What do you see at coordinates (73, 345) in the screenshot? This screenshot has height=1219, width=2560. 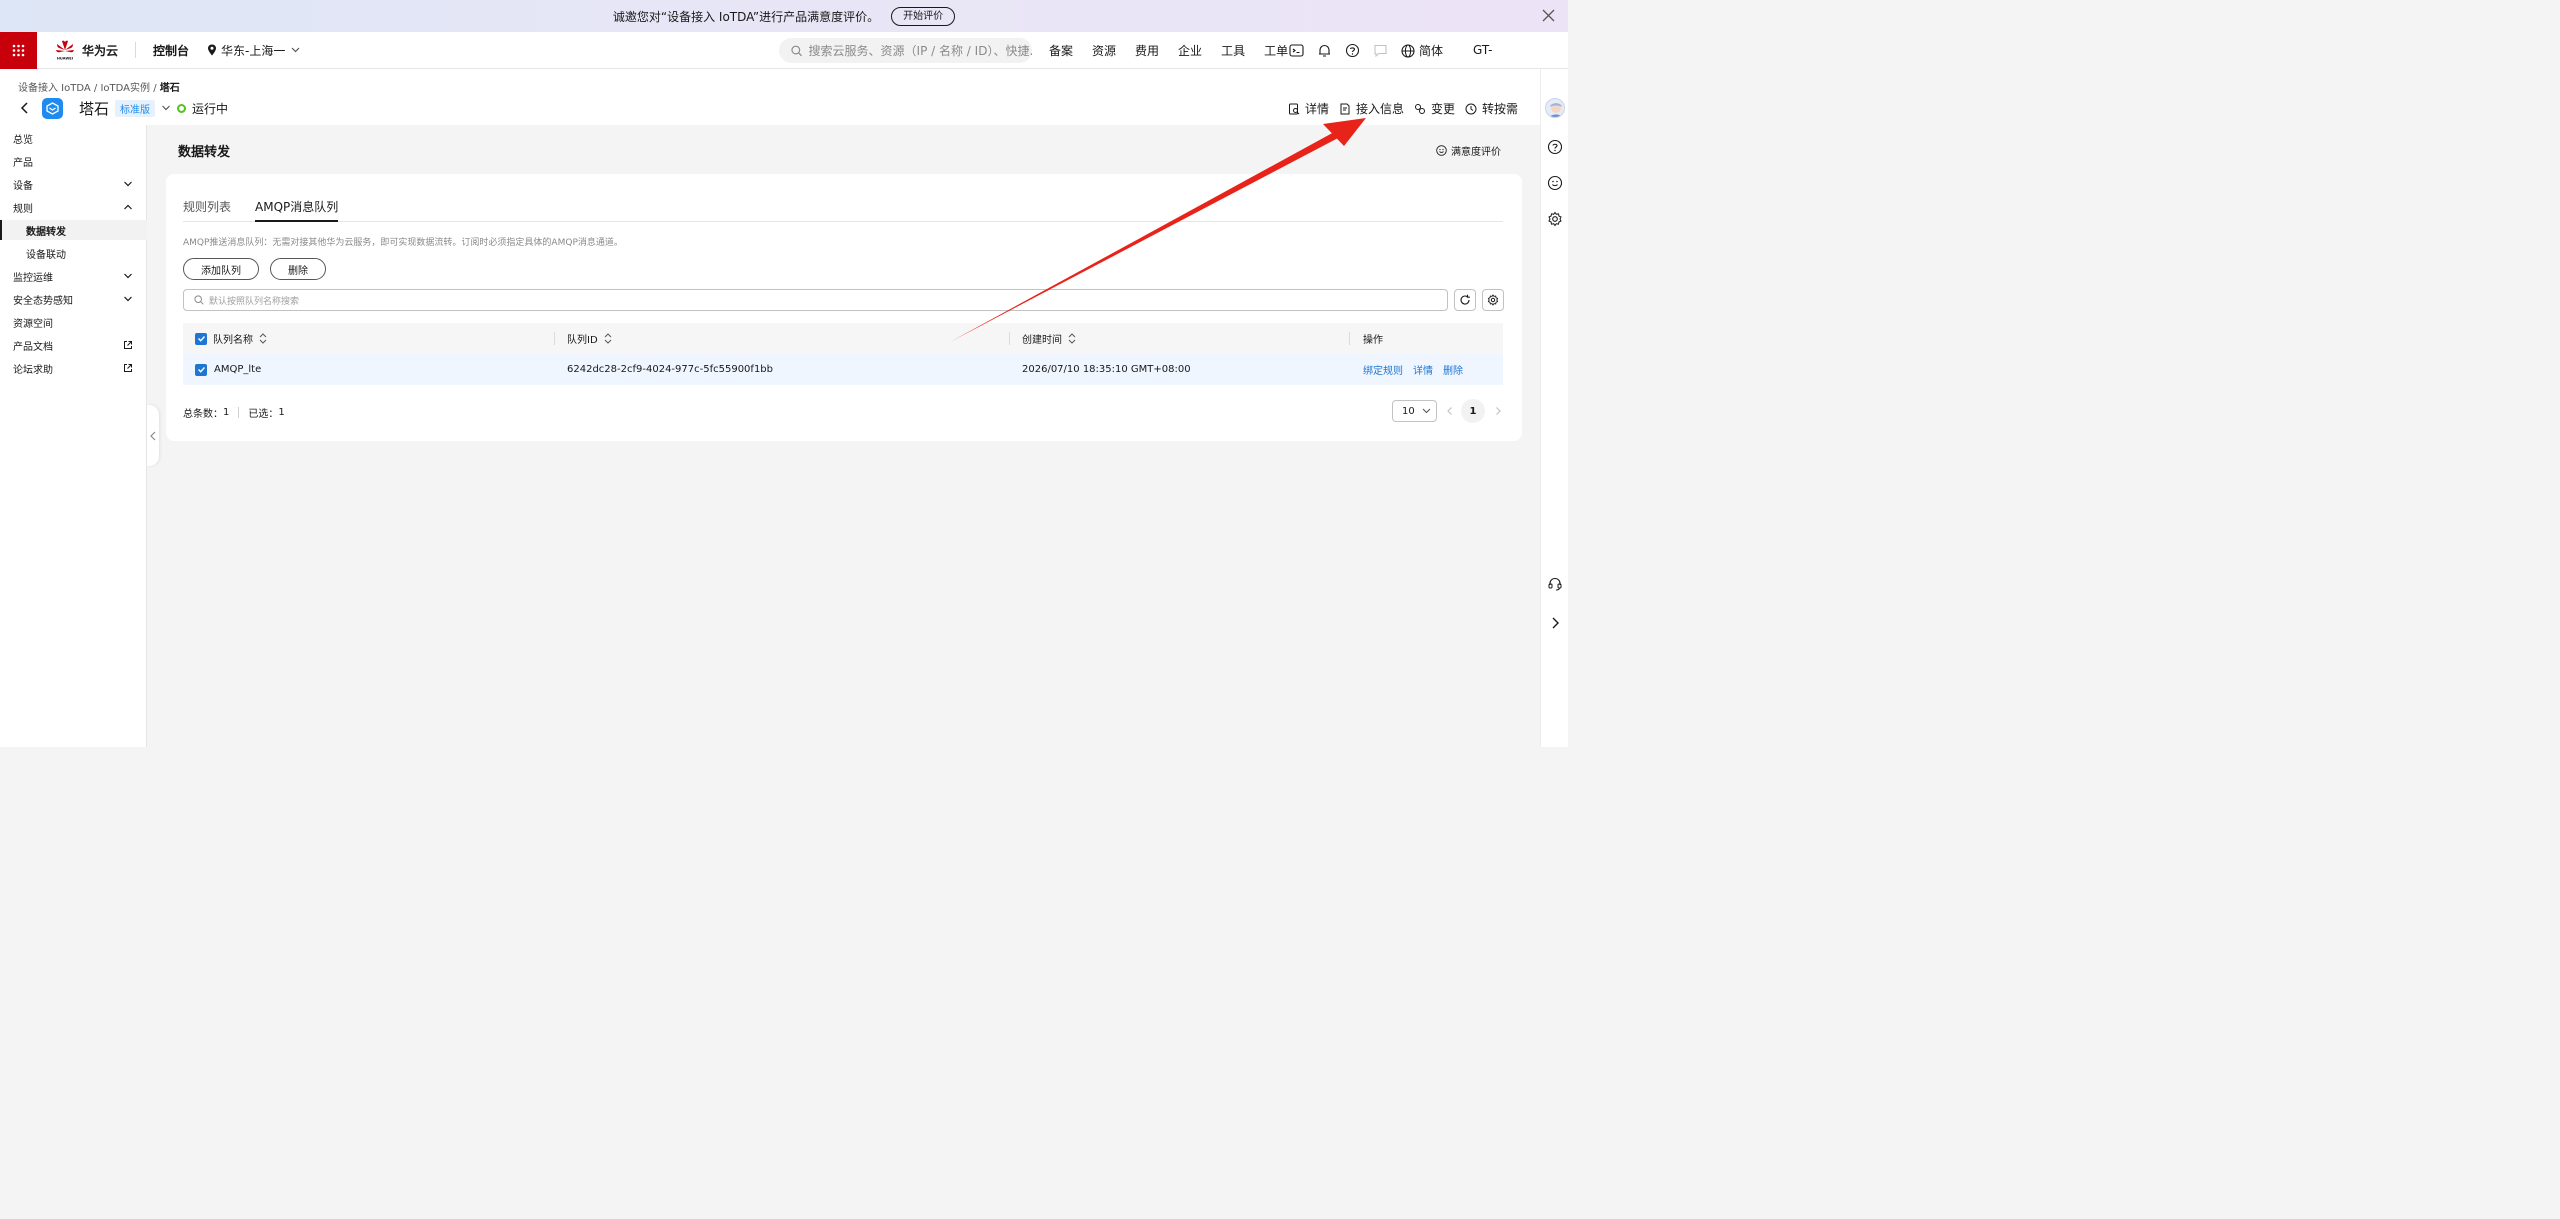 I see `sidebar-item-product-docs: 产品文档` at bounding box center [73, 345].